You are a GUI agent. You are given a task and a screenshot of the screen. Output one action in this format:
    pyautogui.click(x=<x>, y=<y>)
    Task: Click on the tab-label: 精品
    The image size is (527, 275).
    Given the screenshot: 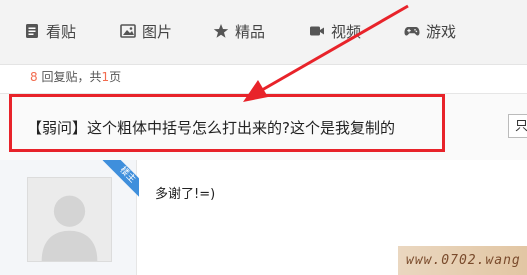 What is the action you would take?
    pyautogui.click(x=250, y=31)
    